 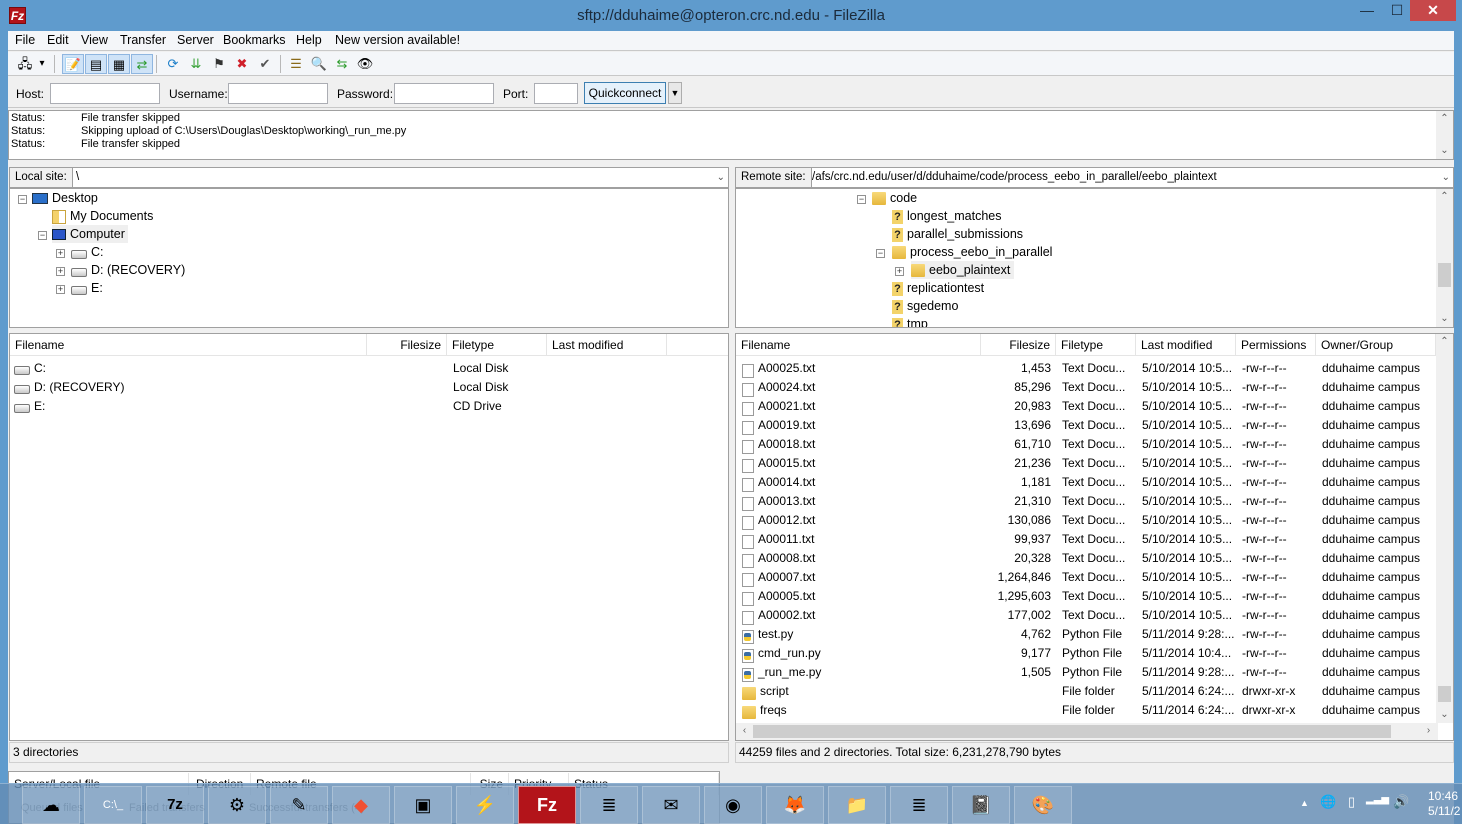 What do you see at coordinates (894, 198) in the screenshot?
I see `tree-item-code: code` at bounding box center [894, 198].